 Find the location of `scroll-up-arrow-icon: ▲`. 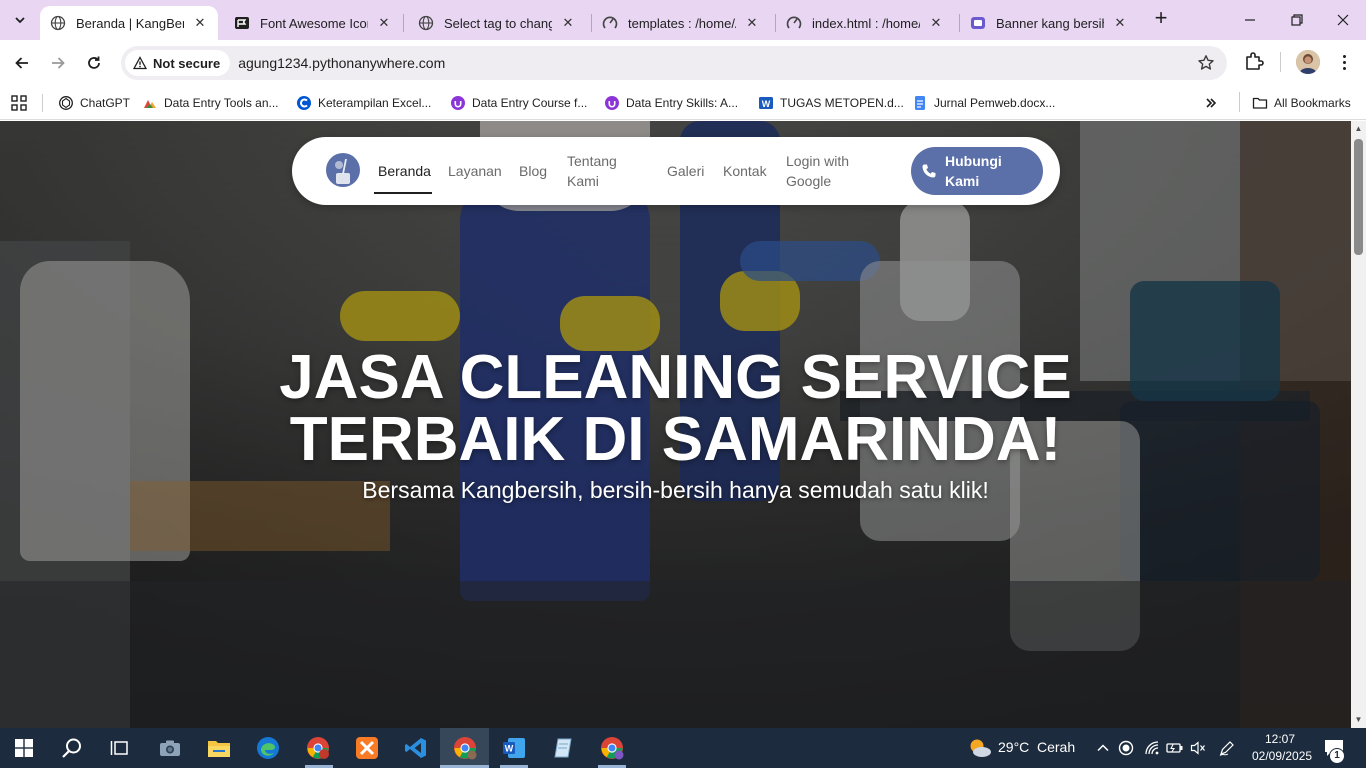

scroll-up-arrow-icon: ▲ is located at coordinates (1358, 128).